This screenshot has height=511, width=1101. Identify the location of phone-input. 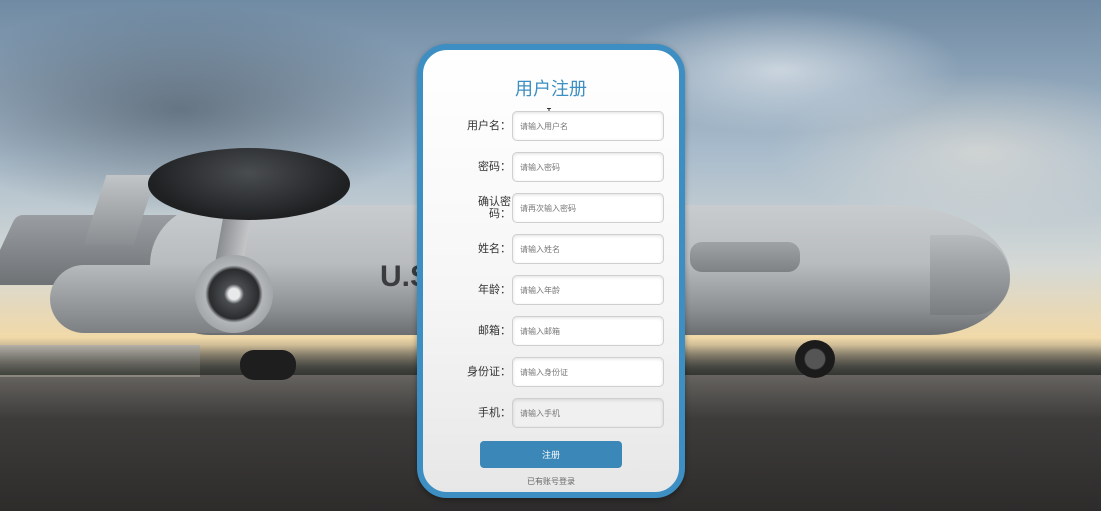
(588, 413).